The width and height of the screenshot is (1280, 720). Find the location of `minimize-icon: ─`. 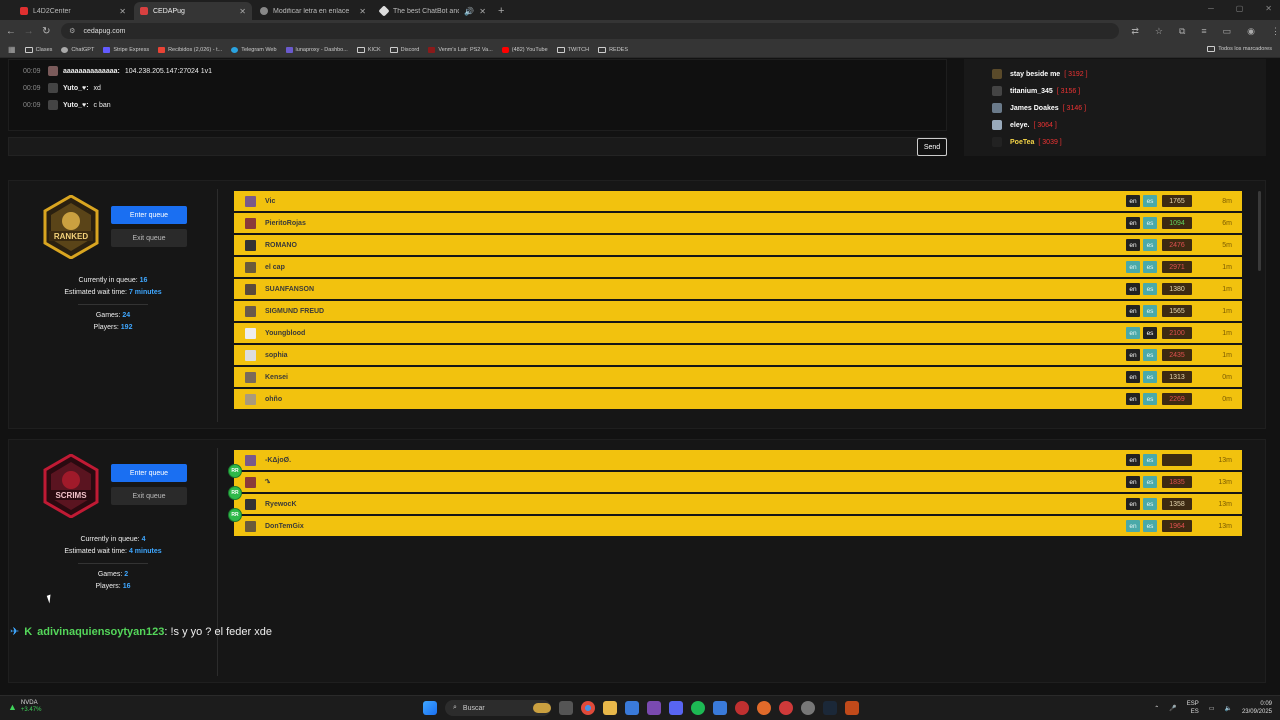

minimize-icon: ─ is located at coordinates (1211, 8).